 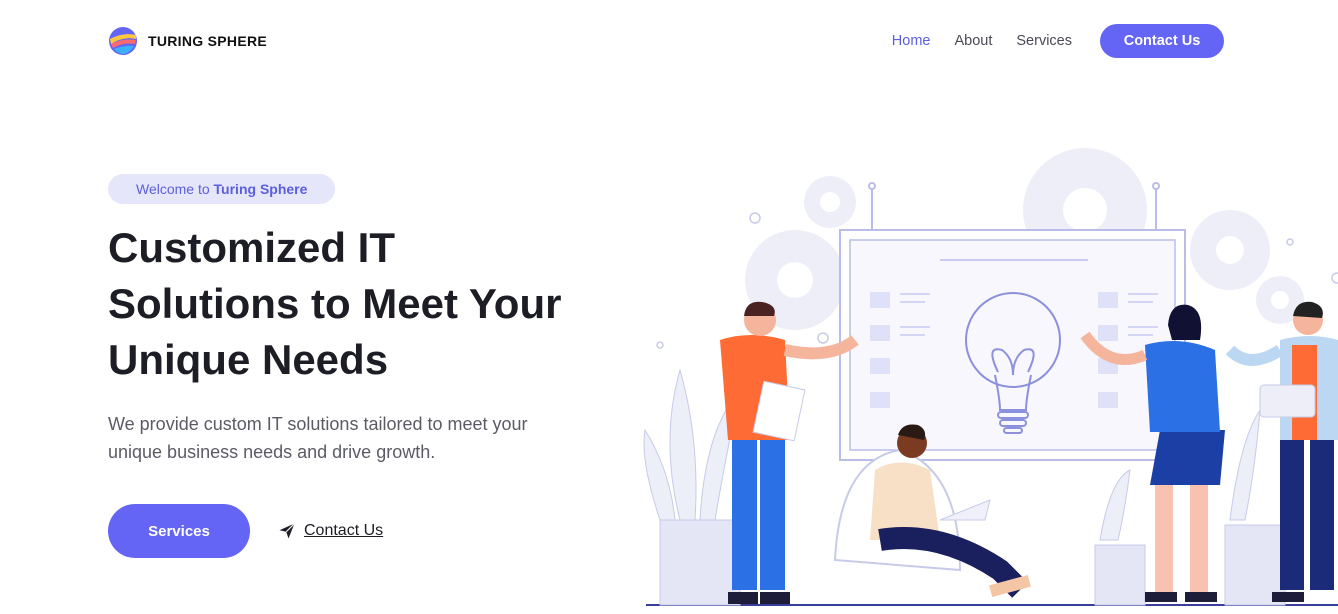 I want to click on nav-link-services: Services, so click(x=1044, y=41).